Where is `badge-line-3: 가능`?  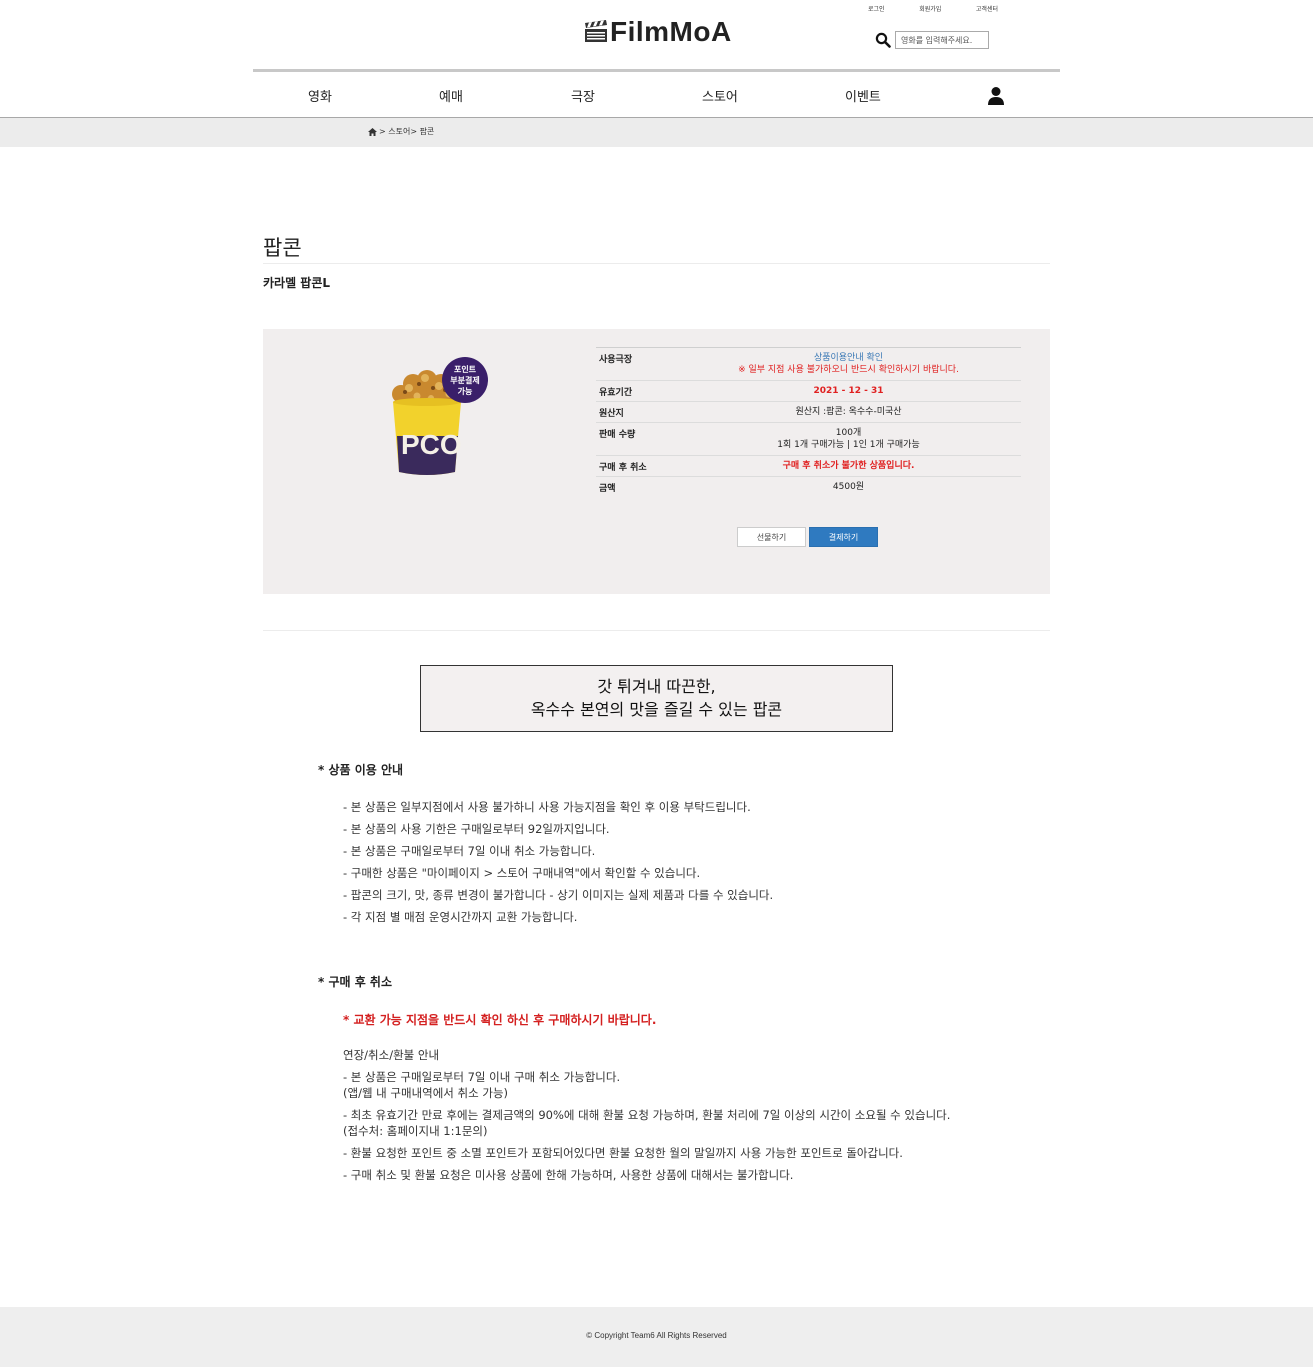 badge-line-3: 가능 is located at coordinates (465, 391).